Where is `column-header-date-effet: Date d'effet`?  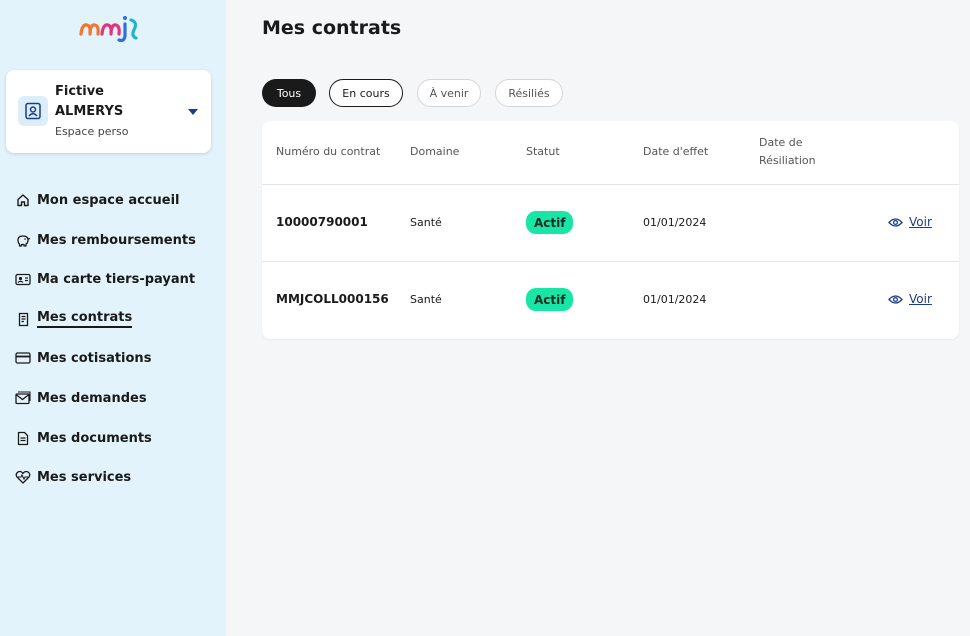 column-header-date-effet: Date d'effet is located at coordinates (676, 151).